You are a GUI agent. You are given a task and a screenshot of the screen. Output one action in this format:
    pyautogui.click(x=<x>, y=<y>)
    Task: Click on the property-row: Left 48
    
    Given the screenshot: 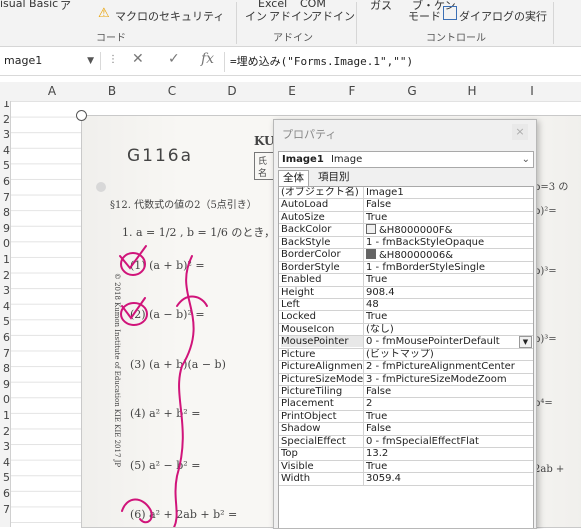 What is the action you would take?
    pyautogui.click(x=406, y=305)
    